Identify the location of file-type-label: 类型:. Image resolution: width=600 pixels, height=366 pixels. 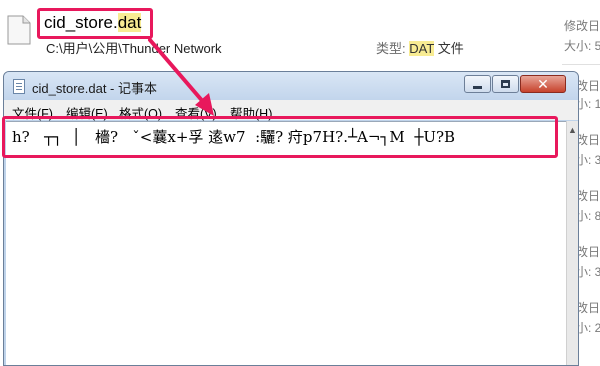
(391, 48).